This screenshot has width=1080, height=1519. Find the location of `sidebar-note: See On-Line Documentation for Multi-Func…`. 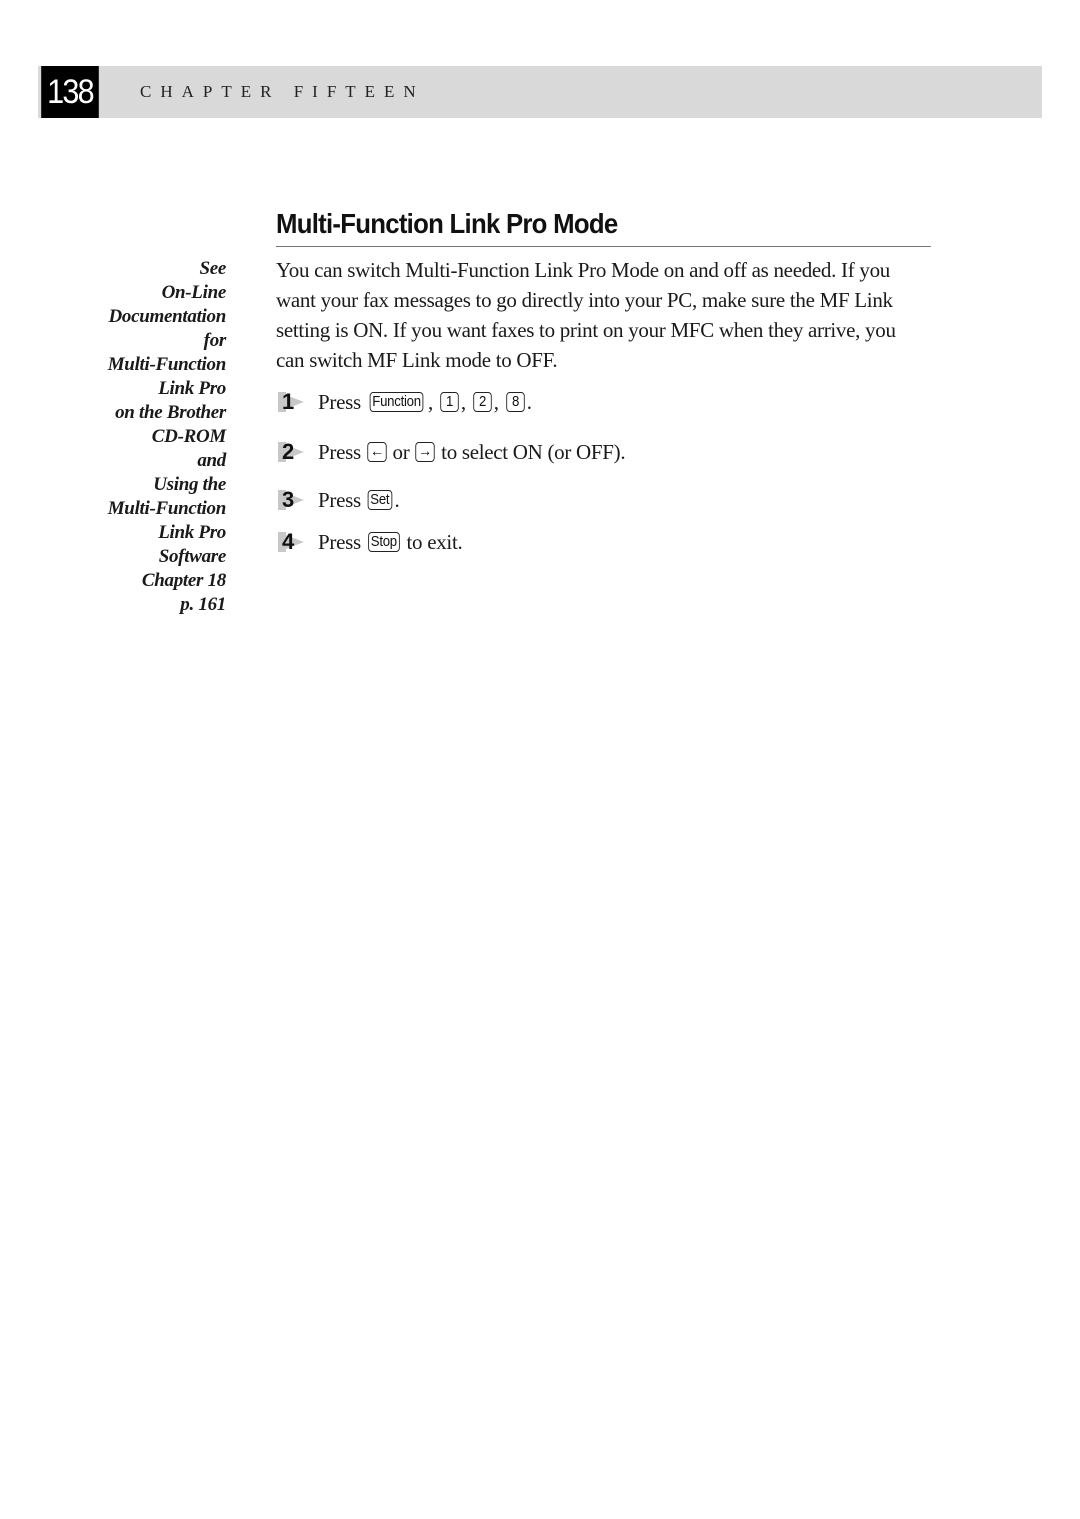

sidebar-note: See On-Line Documentation for Multi-Func… is located at coordinates (143, 437).